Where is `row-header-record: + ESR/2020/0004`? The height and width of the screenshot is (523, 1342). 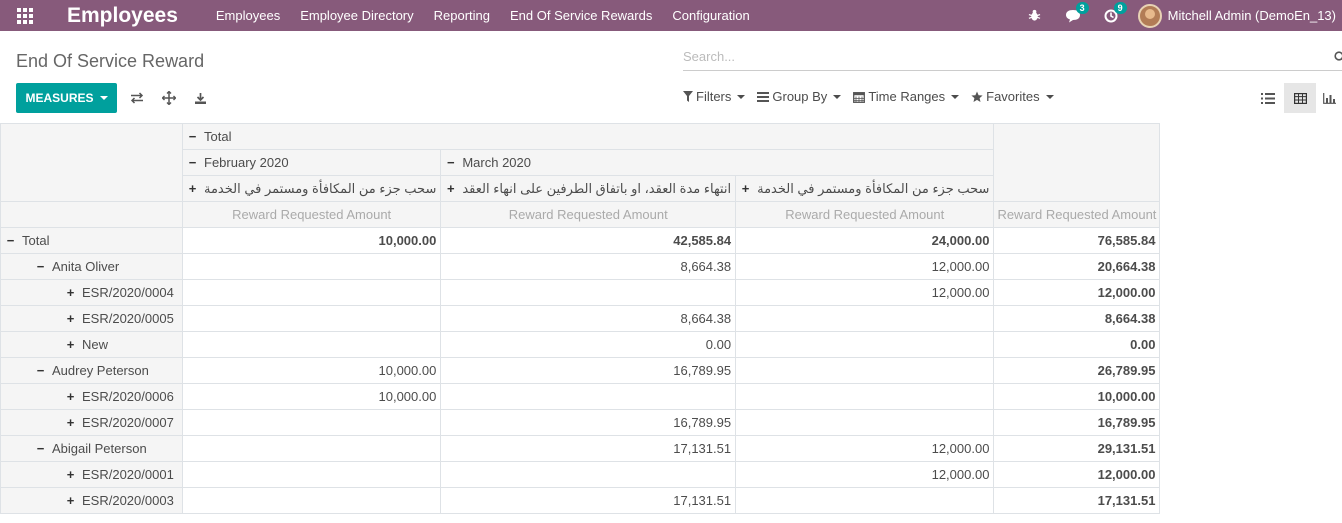 row-header-record: + ESR/2020/0004 is located at coordinates (91, 292).